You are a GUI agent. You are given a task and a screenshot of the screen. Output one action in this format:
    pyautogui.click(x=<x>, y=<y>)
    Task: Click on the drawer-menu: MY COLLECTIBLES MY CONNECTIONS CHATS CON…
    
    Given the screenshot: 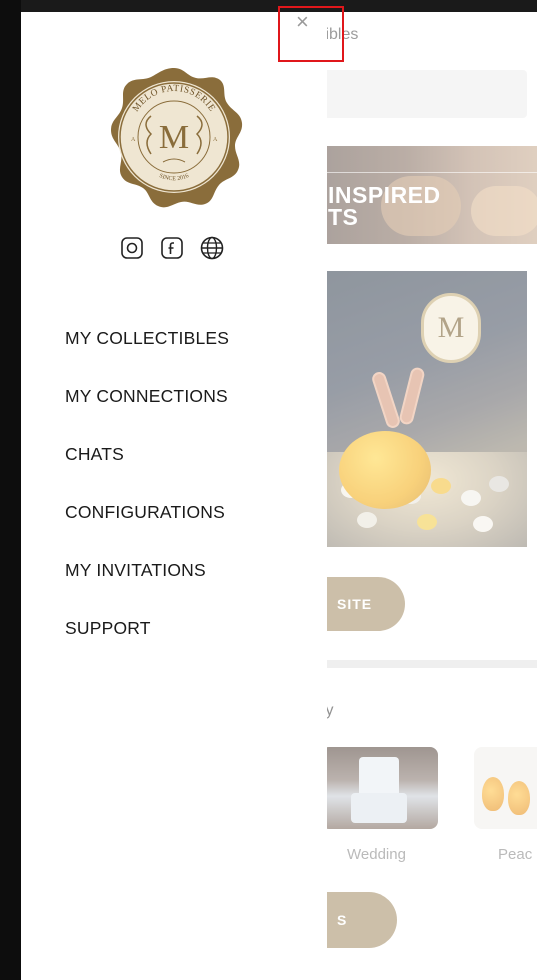 What is the action you would take?
    pyautogui.click(x=147, y=502)
    